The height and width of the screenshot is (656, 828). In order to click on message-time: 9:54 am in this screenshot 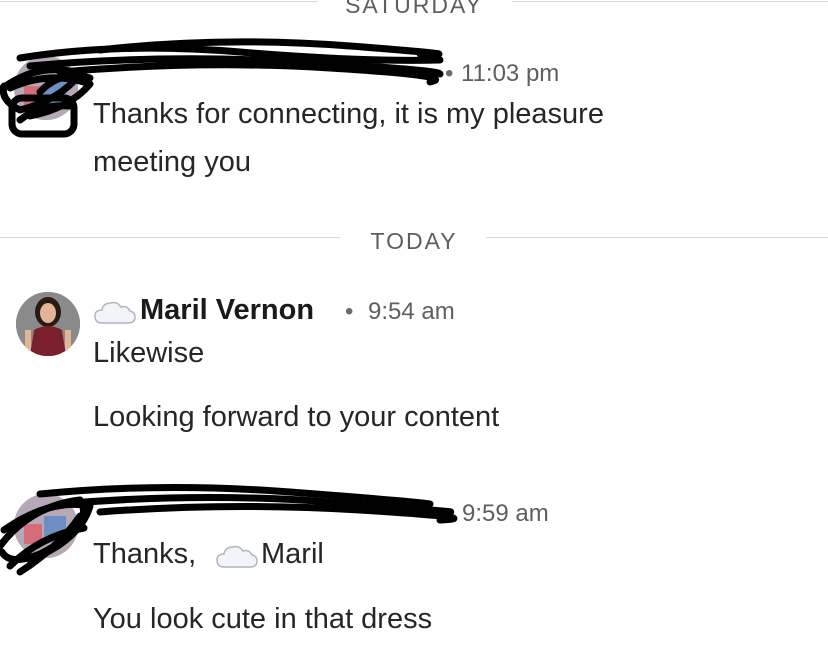, I will do `click(411, 311)`.